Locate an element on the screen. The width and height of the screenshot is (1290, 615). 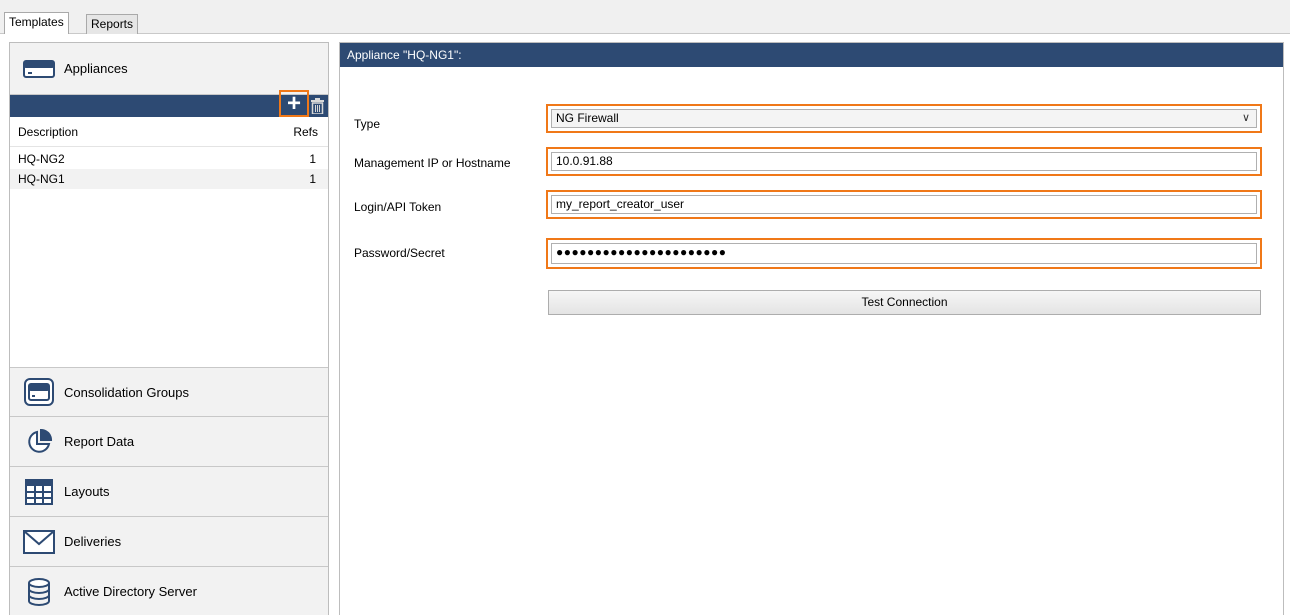
column-header-description: Description is located at coordinates (48, 132).